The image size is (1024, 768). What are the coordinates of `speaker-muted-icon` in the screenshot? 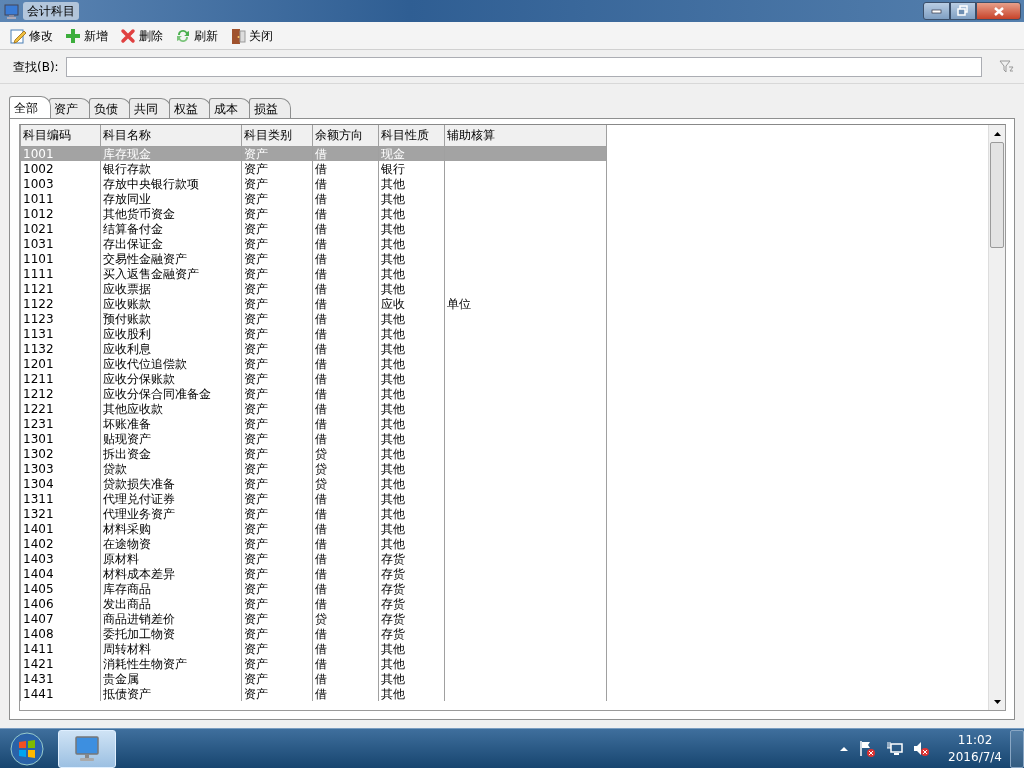 It's located at (922, 748).